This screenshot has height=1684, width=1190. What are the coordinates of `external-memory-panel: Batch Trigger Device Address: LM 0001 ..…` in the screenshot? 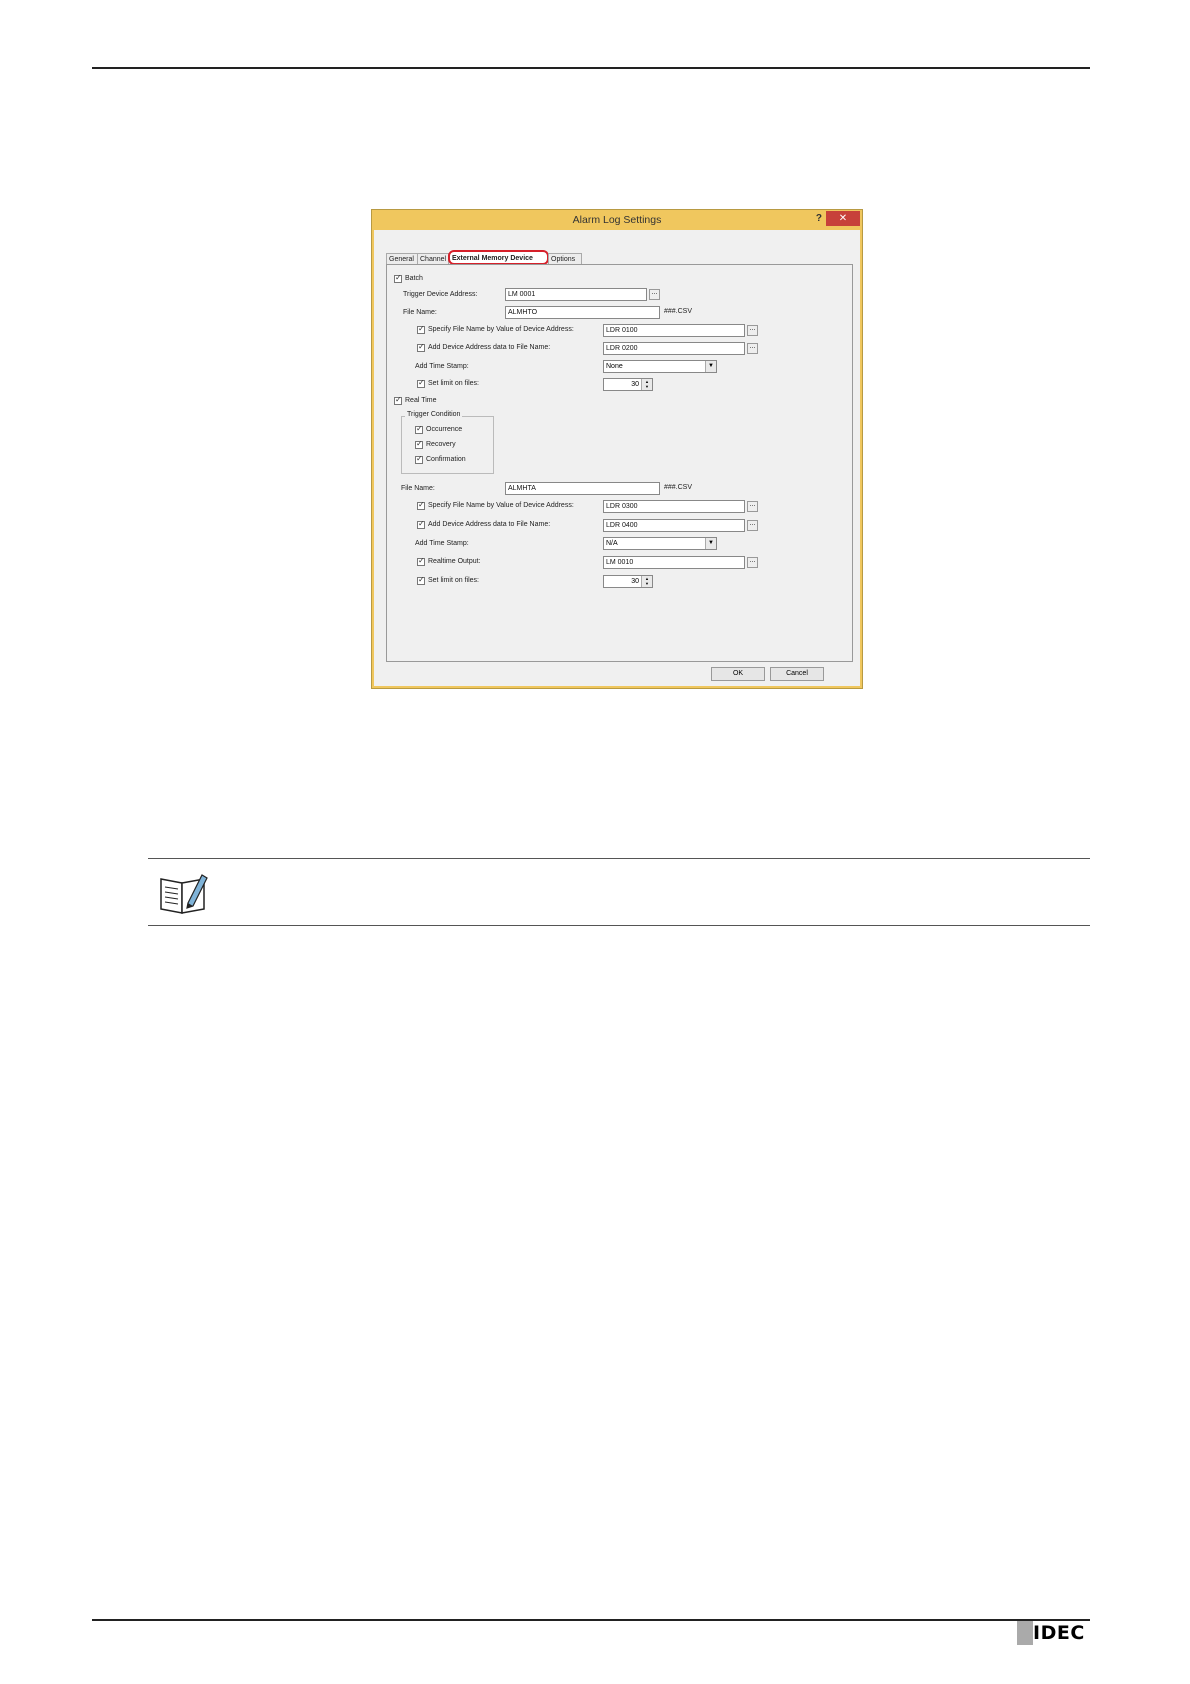 It's located at (619, 463).